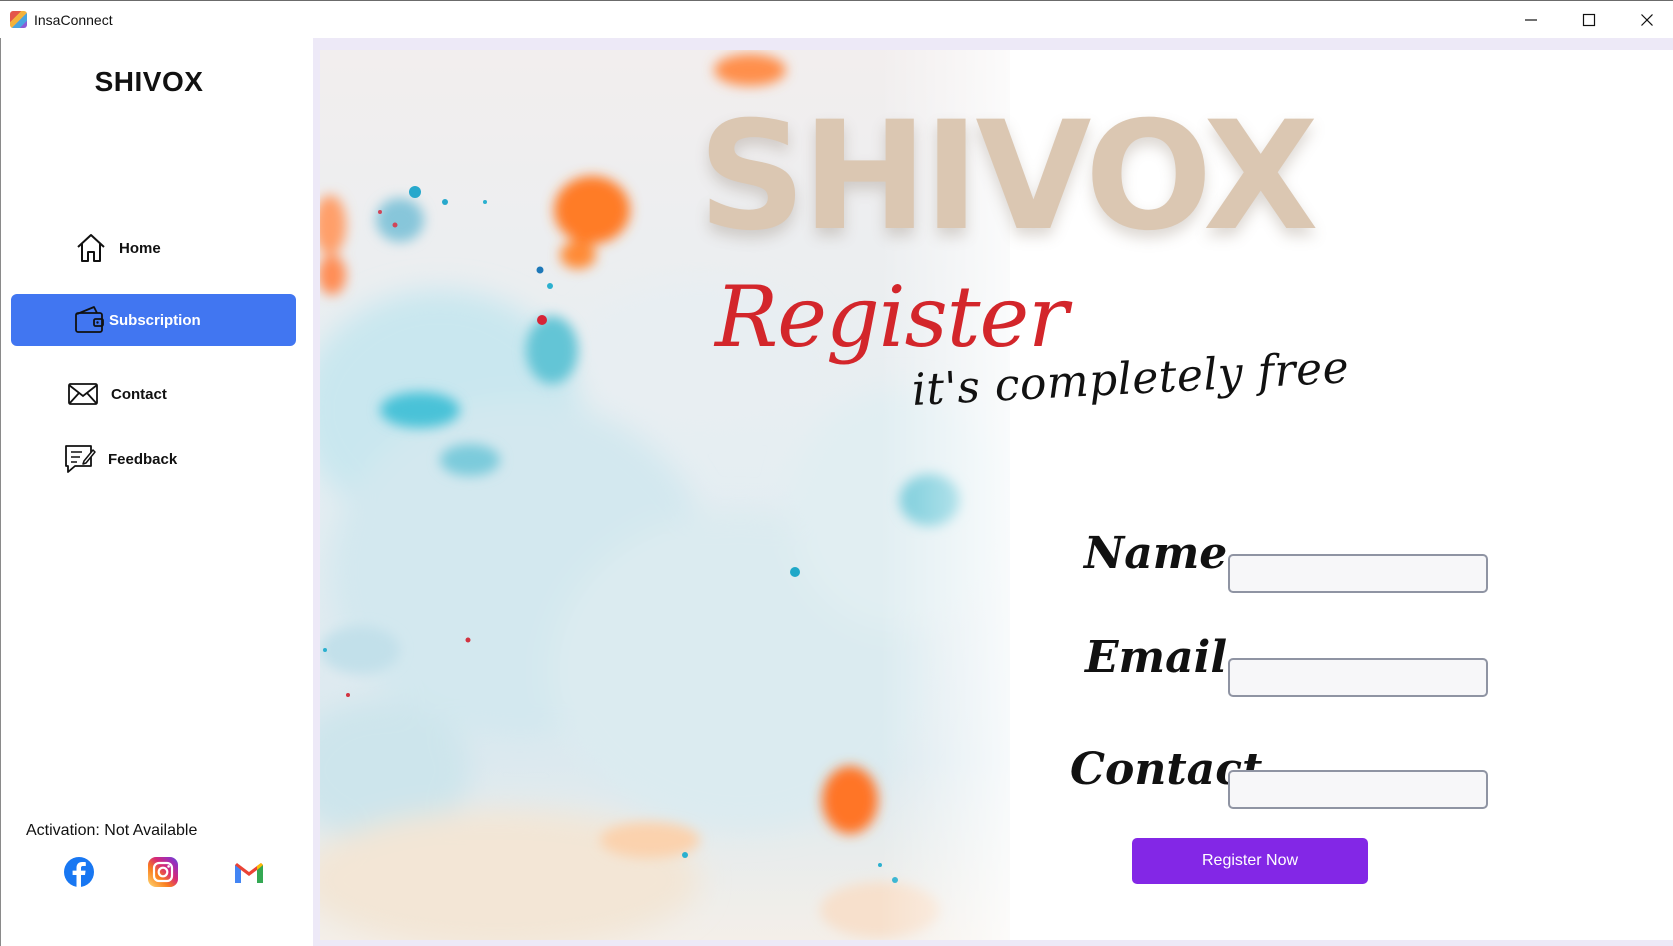 The image size is (1673, 946). What do you see at coordinates (1358, 789) in the screenshot?
I see `contact-input` at bounding box center [1358, 789].